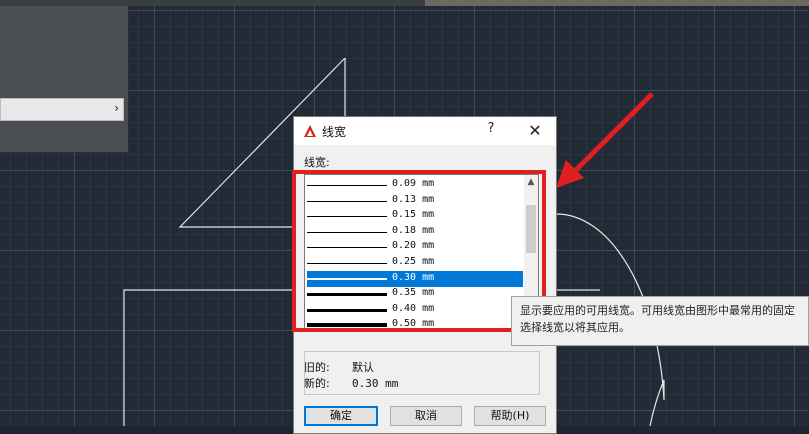 This screenshot has height=434, width=809. Describe the element at coordinates (317, 367) in the screenshot. I see `old-label: 旧的:` at that location.